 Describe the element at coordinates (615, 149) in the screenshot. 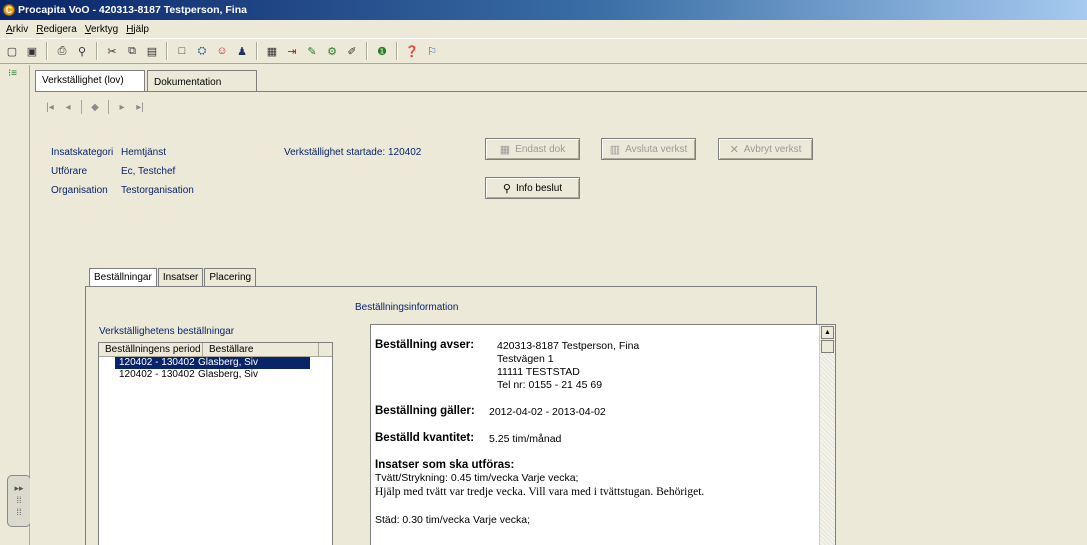

I see `calendar-end-icon: ▥` at that location.